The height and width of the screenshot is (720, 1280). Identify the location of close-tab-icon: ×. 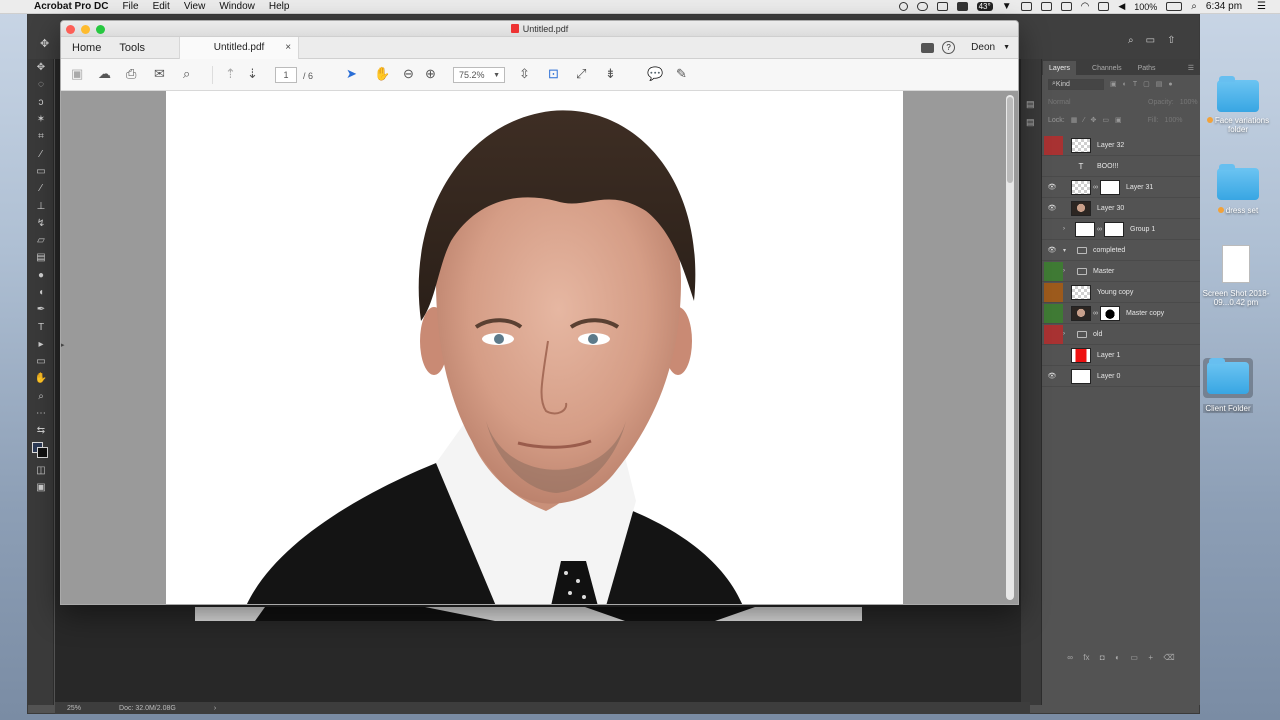
(288, 47).